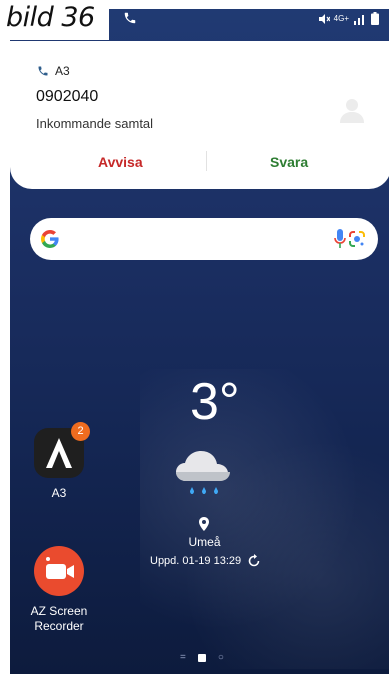  I want to click on google-logo-icon, so click(50, 239).